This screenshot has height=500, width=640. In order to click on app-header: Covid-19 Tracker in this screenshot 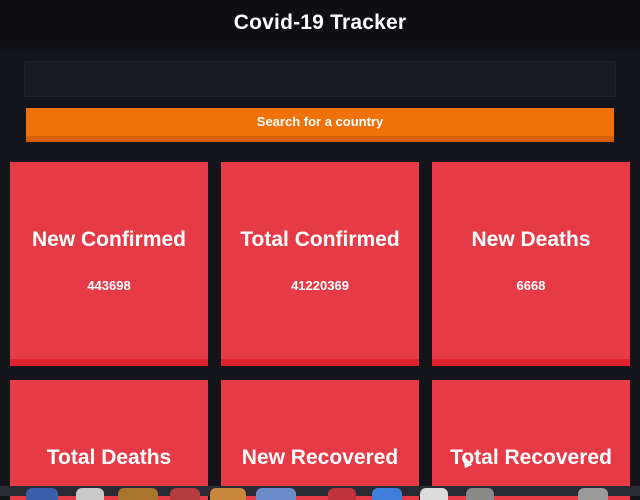, I will do `click(320, 23)`.